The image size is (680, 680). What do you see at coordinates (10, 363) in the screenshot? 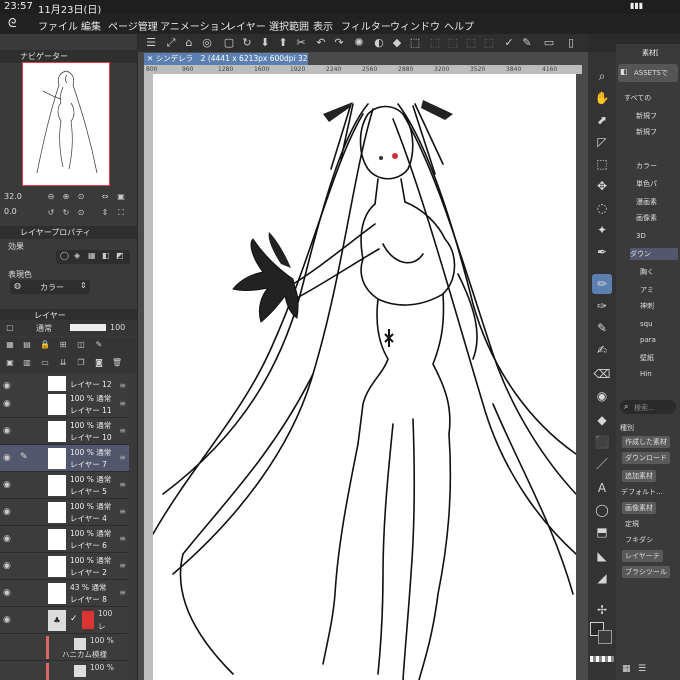
I see `new-raster-icon: ▣` at bounding box center [10, 363].